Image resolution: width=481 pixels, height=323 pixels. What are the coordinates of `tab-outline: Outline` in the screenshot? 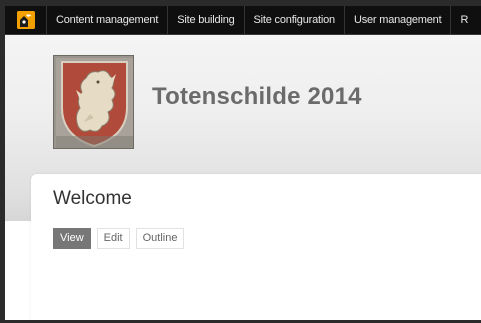 It's located at (160, 238).